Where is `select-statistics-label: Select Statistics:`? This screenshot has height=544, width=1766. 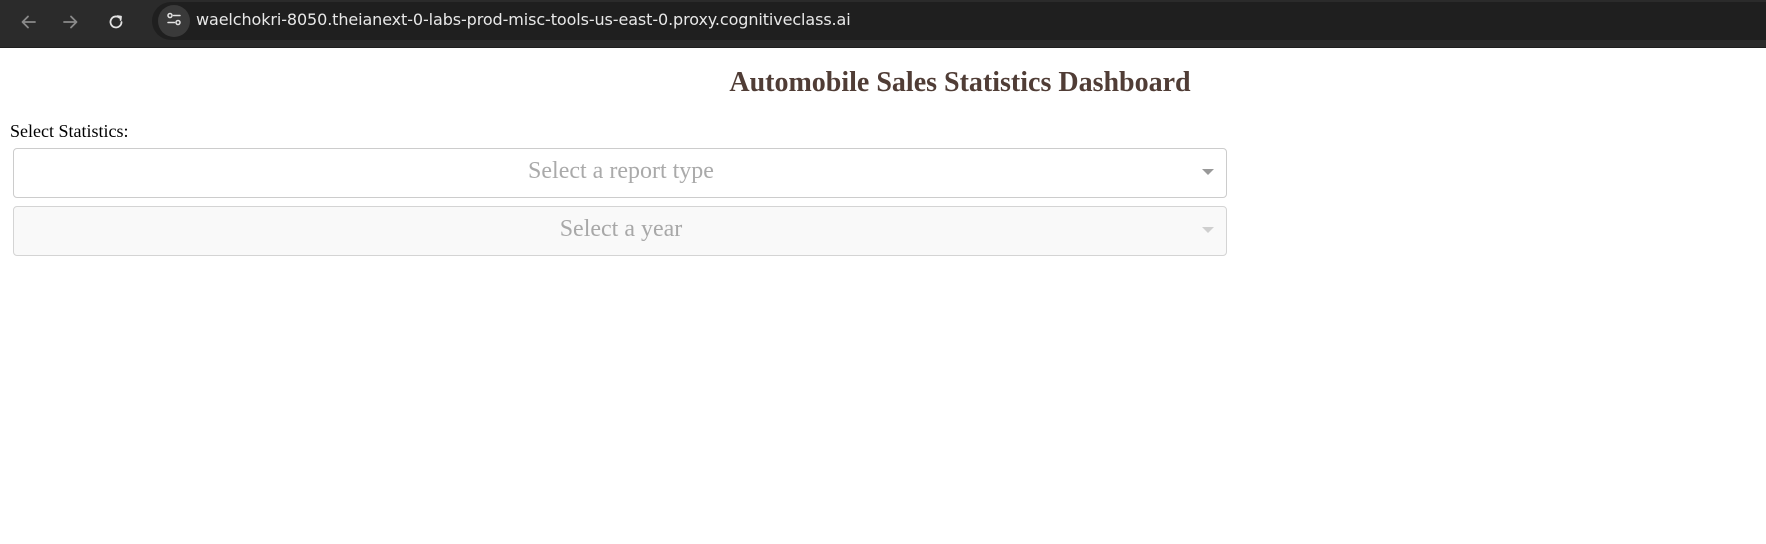
select-statistics-label: Select Statistics: is located at coordinates (69, 131).